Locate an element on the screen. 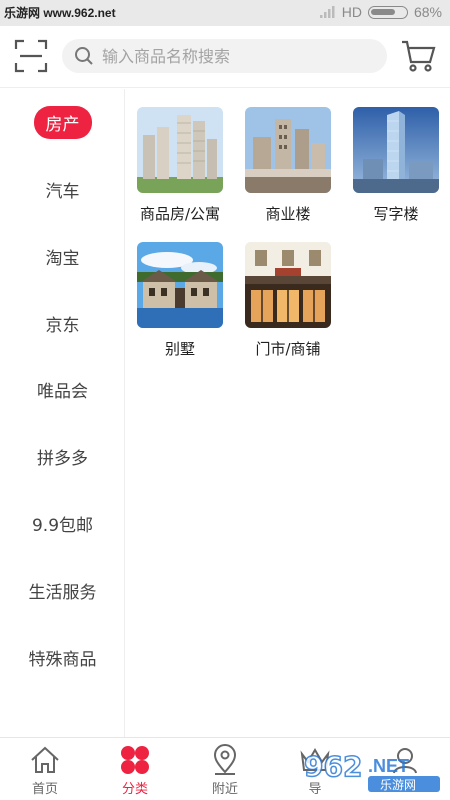 Image resolution: width=450 pixels, height=800 pixels. search-bar is located at coordinates (224, 56).